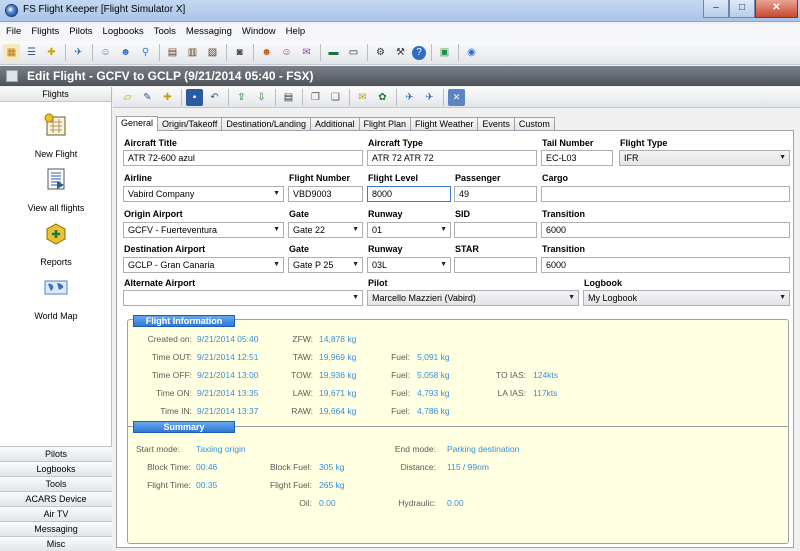 This screenshot has width=800, height=551. What do you see at coordinates (56, 136) in the screenshot?
I see `sidebar-item-new-flight: New Flight` at bounding box center [56, 136].